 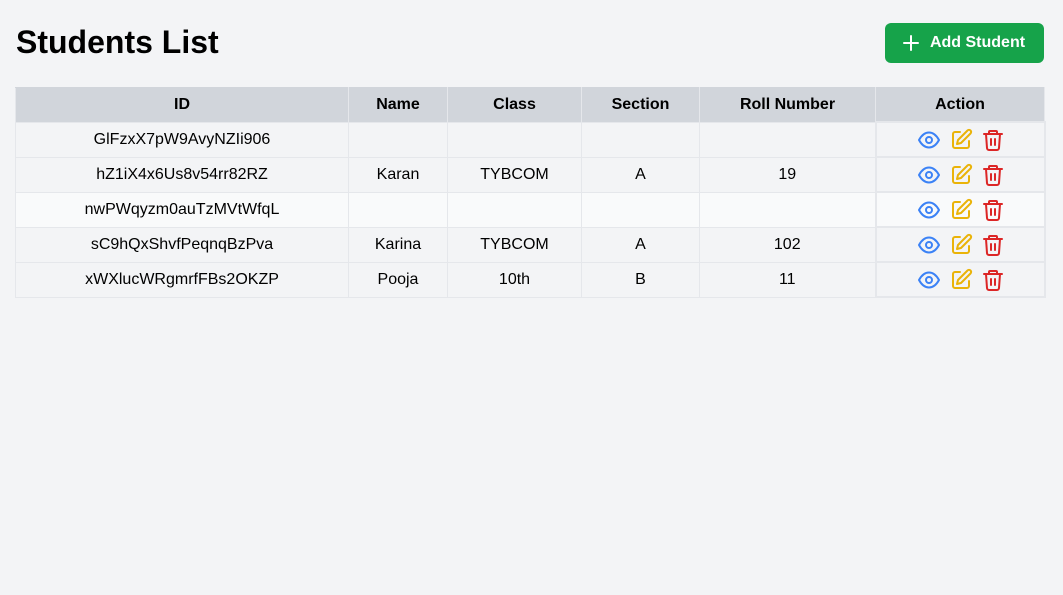 I want to click on cell-class: 10th, so click(x=514, y=279).